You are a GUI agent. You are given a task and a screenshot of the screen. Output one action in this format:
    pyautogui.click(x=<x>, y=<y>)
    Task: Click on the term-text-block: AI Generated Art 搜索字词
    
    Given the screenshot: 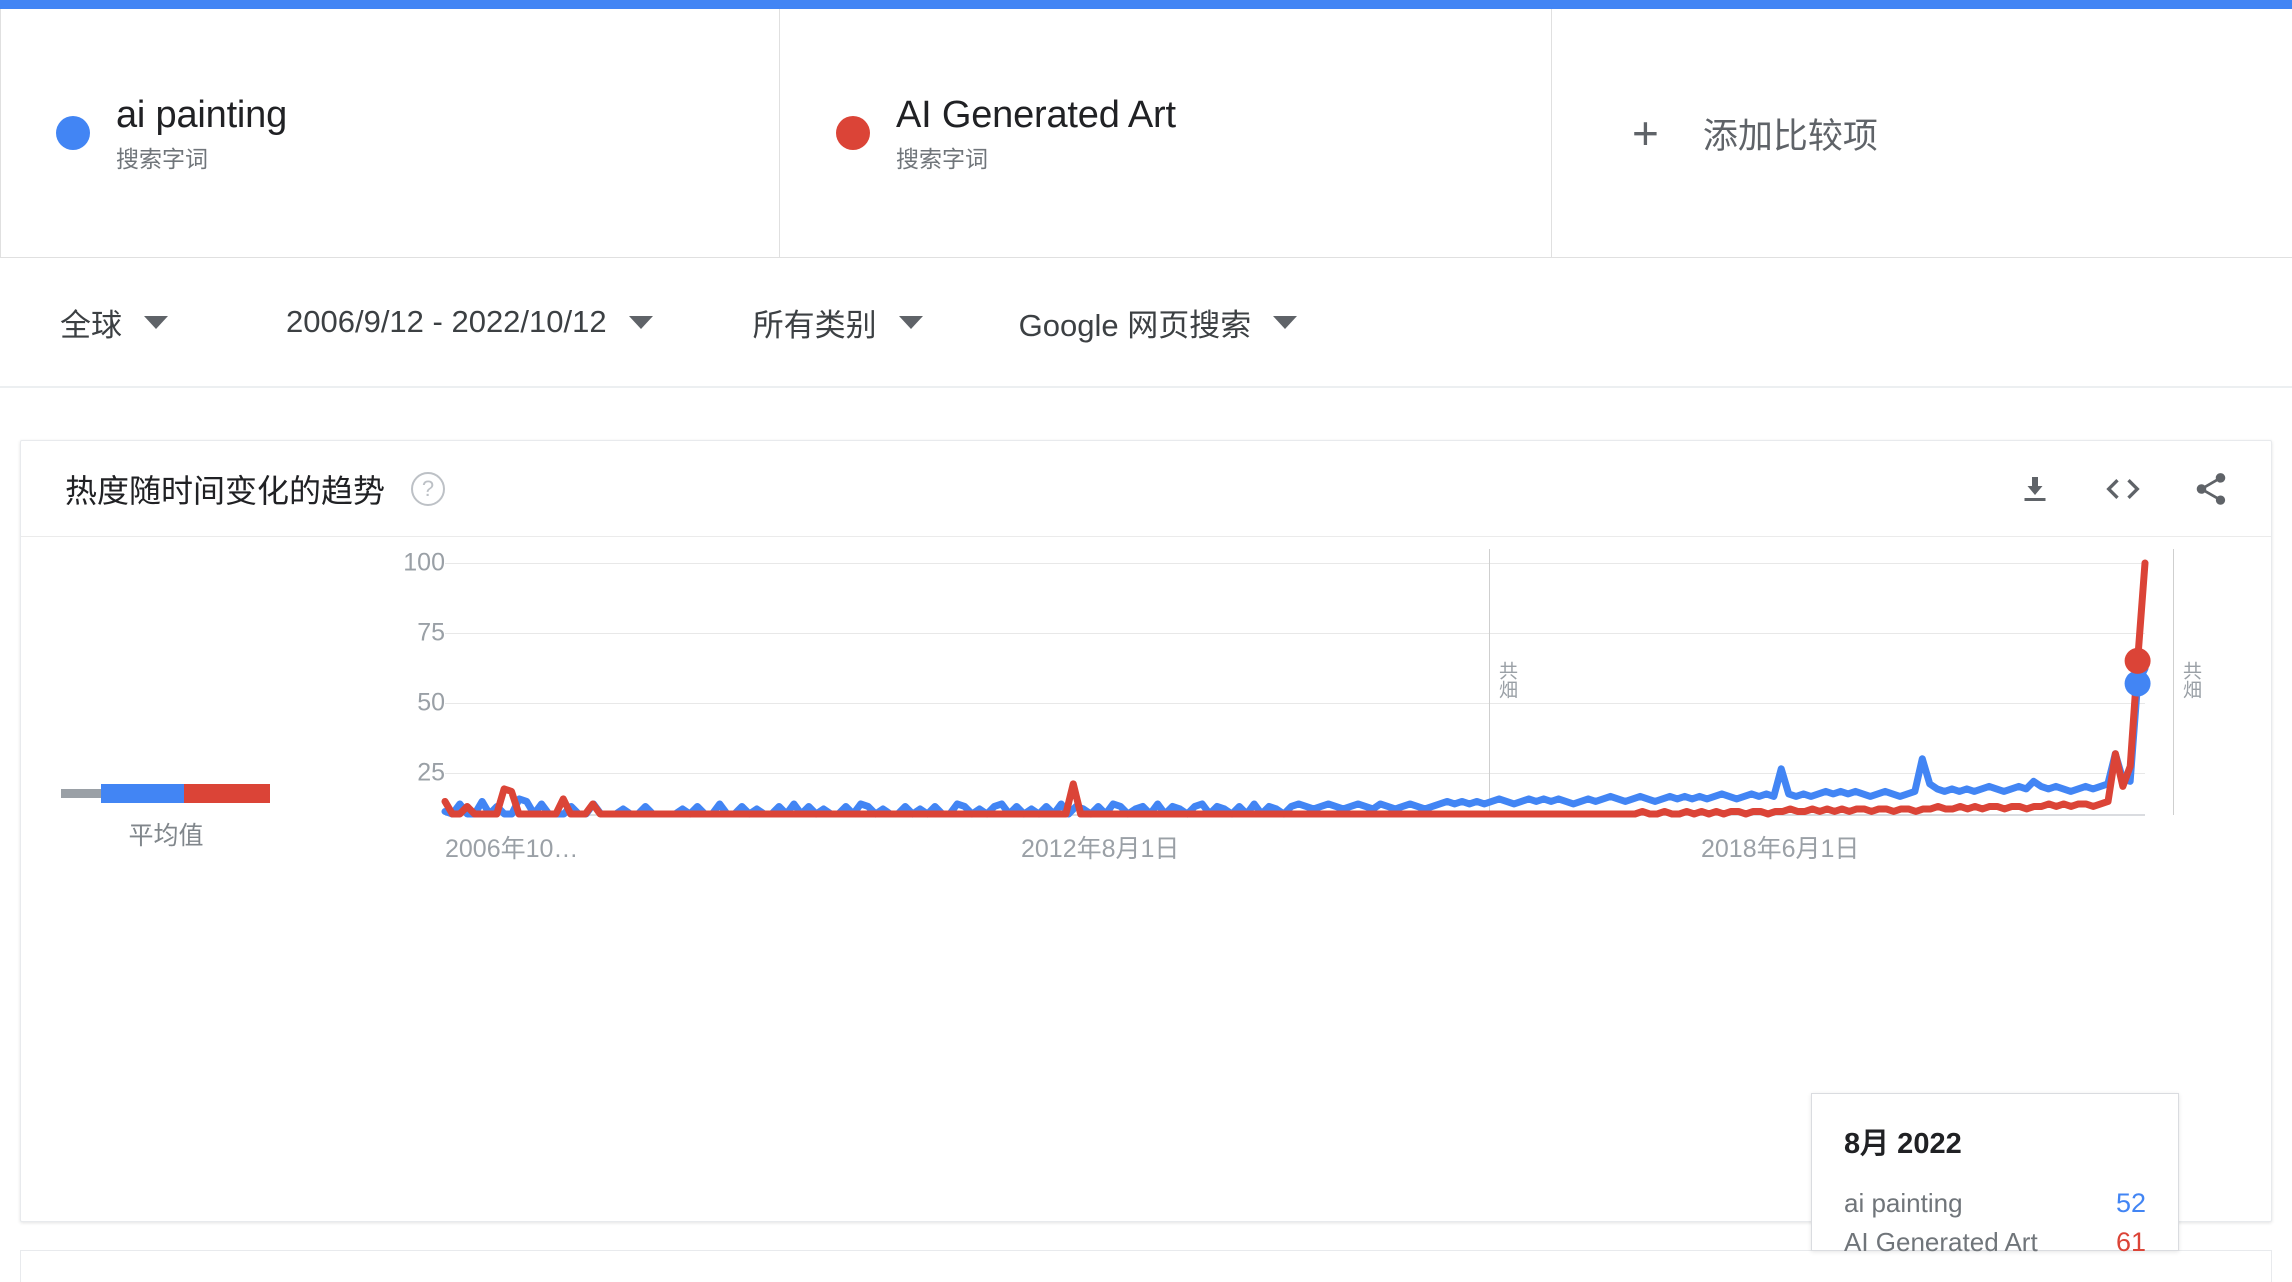 What is the action you would take?
    pyautogui.click(x=1036, y=133)
    